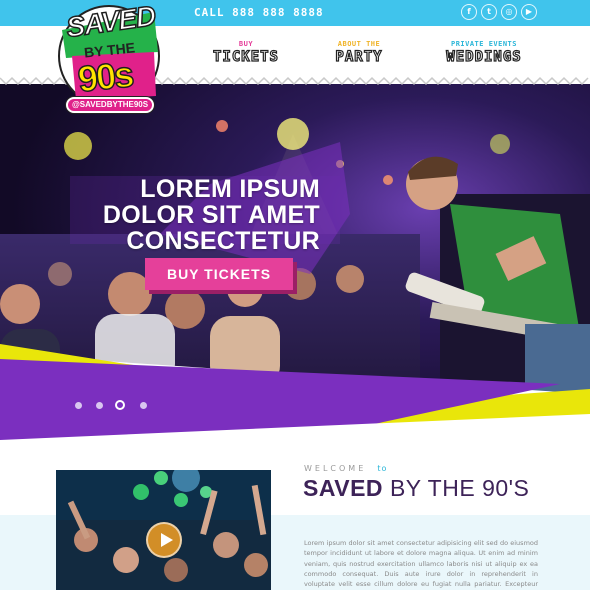  What do you see at coordinates (259, 12) in the screenshot?
I see `call-phone-number: CALL 888 888 8888` at bounding box center [259, 12].